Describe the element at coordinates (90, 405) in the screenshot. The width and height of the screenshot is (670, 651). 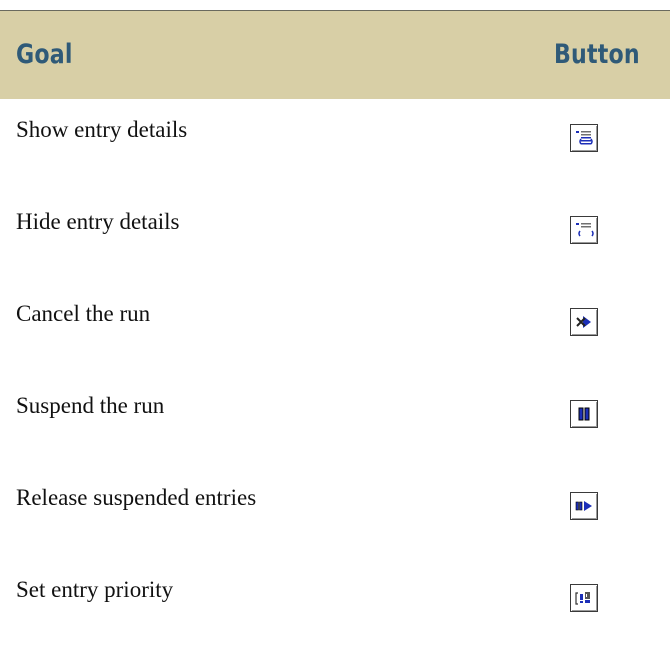
I see `goal-label: Suspend the run` at that location.